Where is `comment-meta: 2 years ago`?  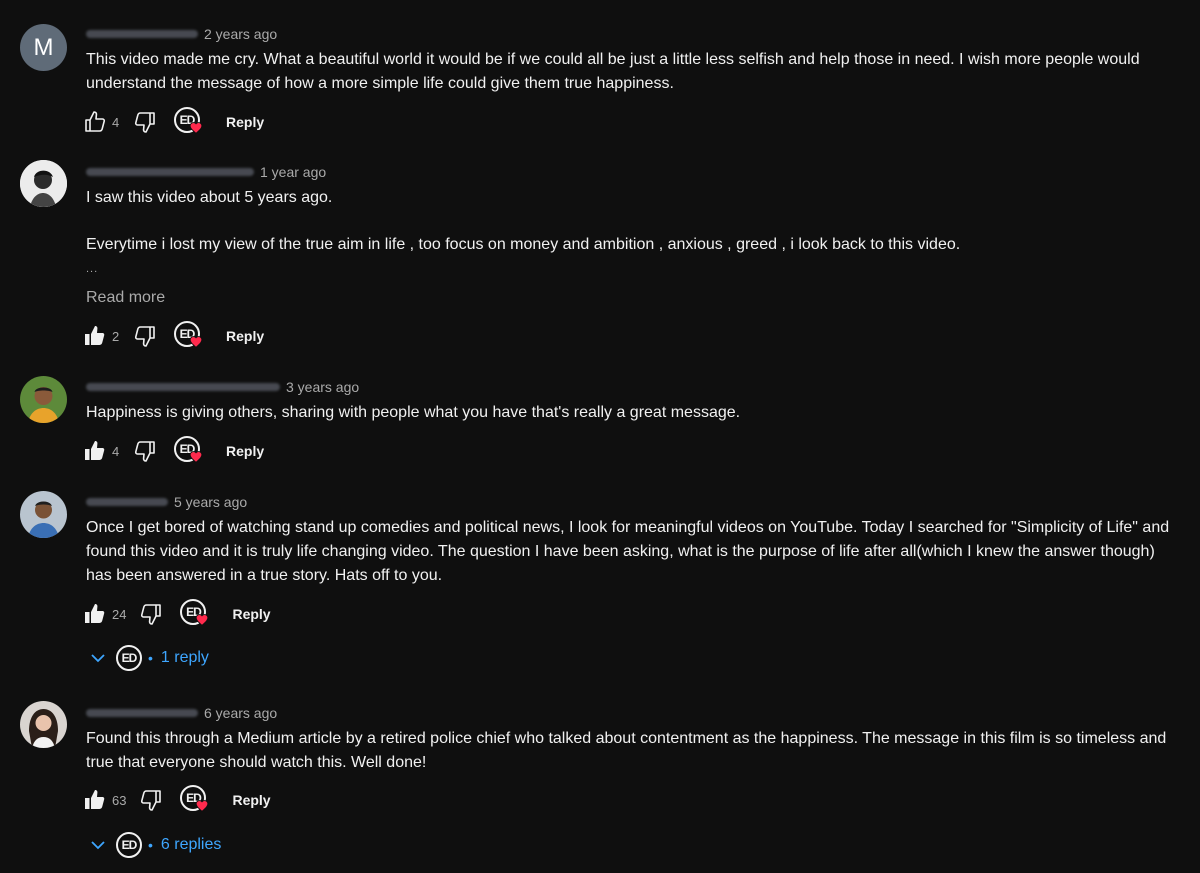 comment-meta: 2 years ago is located at coordinates (181, 34).